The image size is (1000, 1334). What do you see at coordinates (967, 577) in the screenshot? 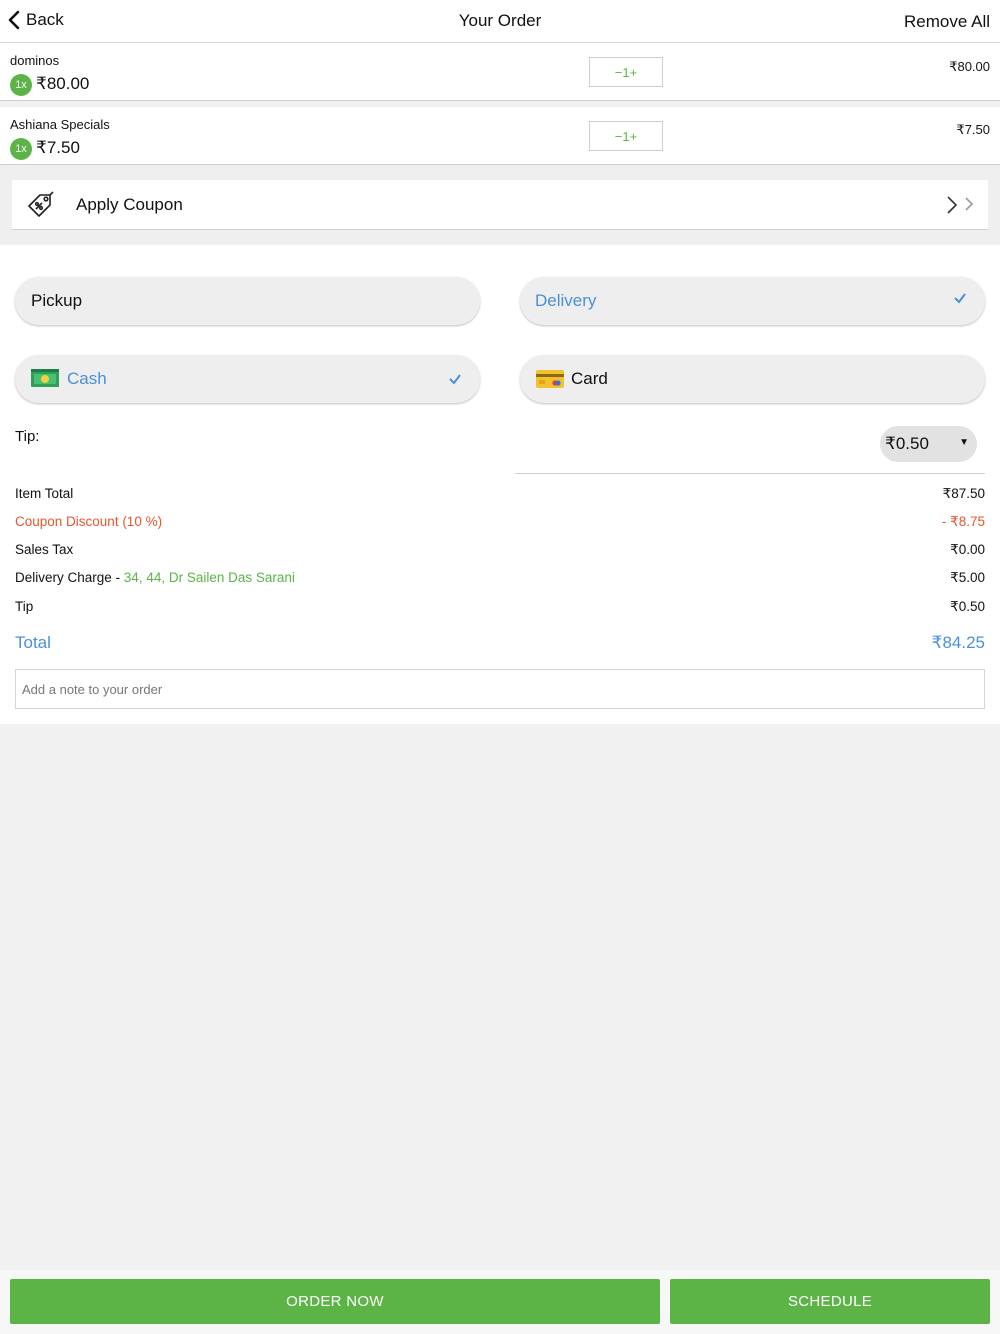
I see `delivery-charge-value: ₹5.00` at bounding box center [967, 577].